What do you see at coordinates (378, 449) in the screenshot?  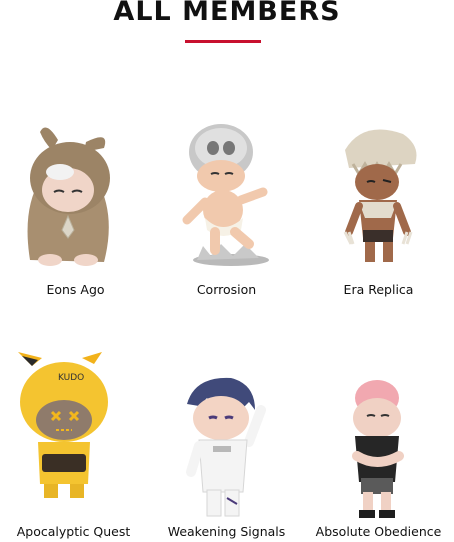 I see `pink-hair-figure-icon` at bounding box center [378, 449].